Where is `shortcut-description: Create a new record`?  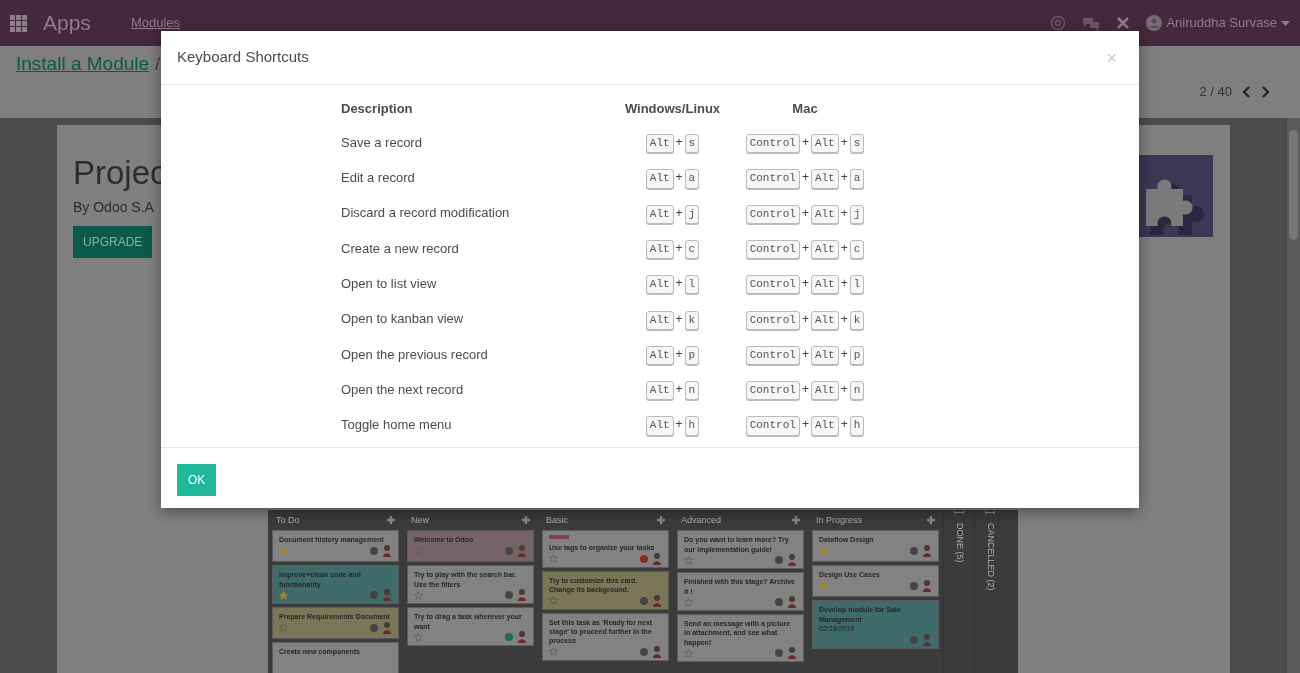
shortcut-description: Create a new record is located at coordinates (400, 248).